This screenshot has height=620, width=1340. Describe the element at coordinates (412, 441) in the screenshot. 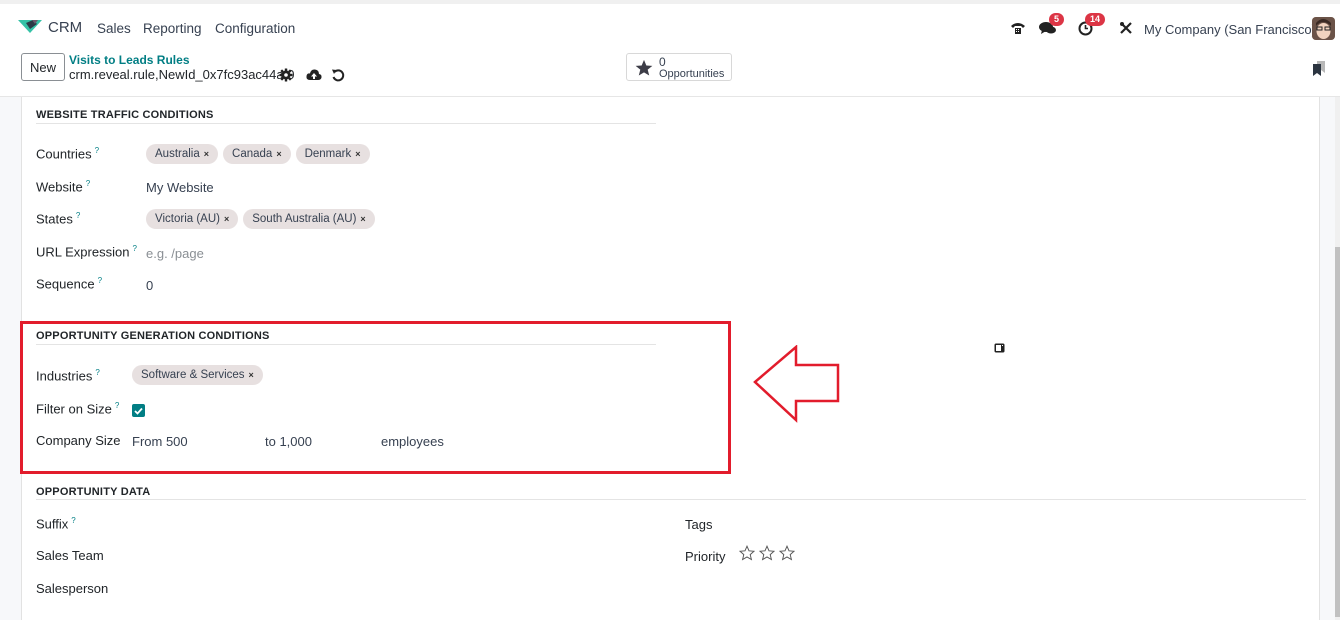

I see `company-size-unit: employees` at that location.